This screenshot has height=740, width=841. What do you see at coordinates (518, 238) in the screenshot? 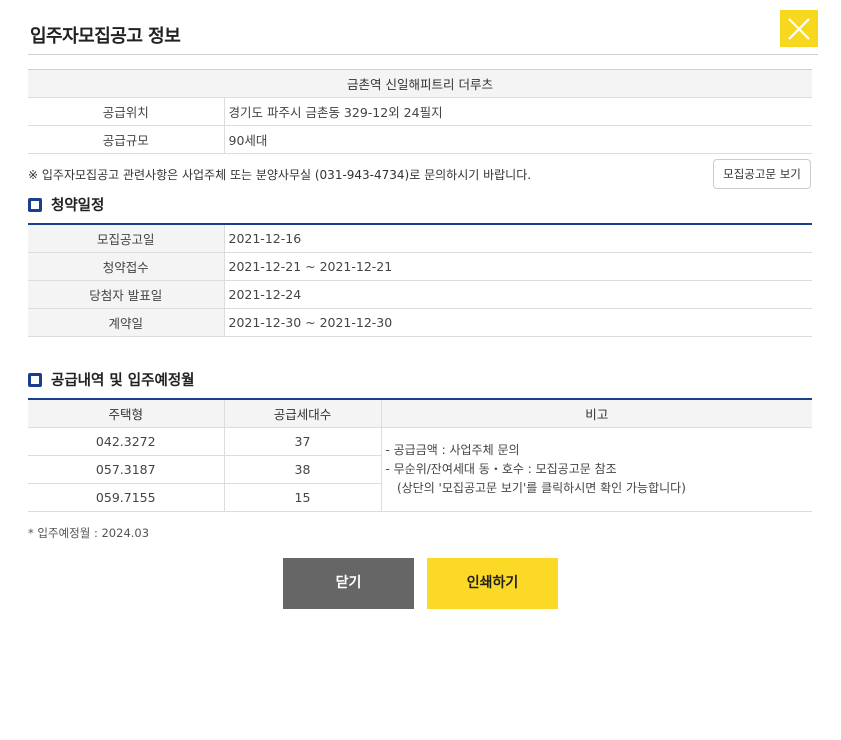
I see `schedule-value: 2021-12-16` at bounding box center [518, 238].